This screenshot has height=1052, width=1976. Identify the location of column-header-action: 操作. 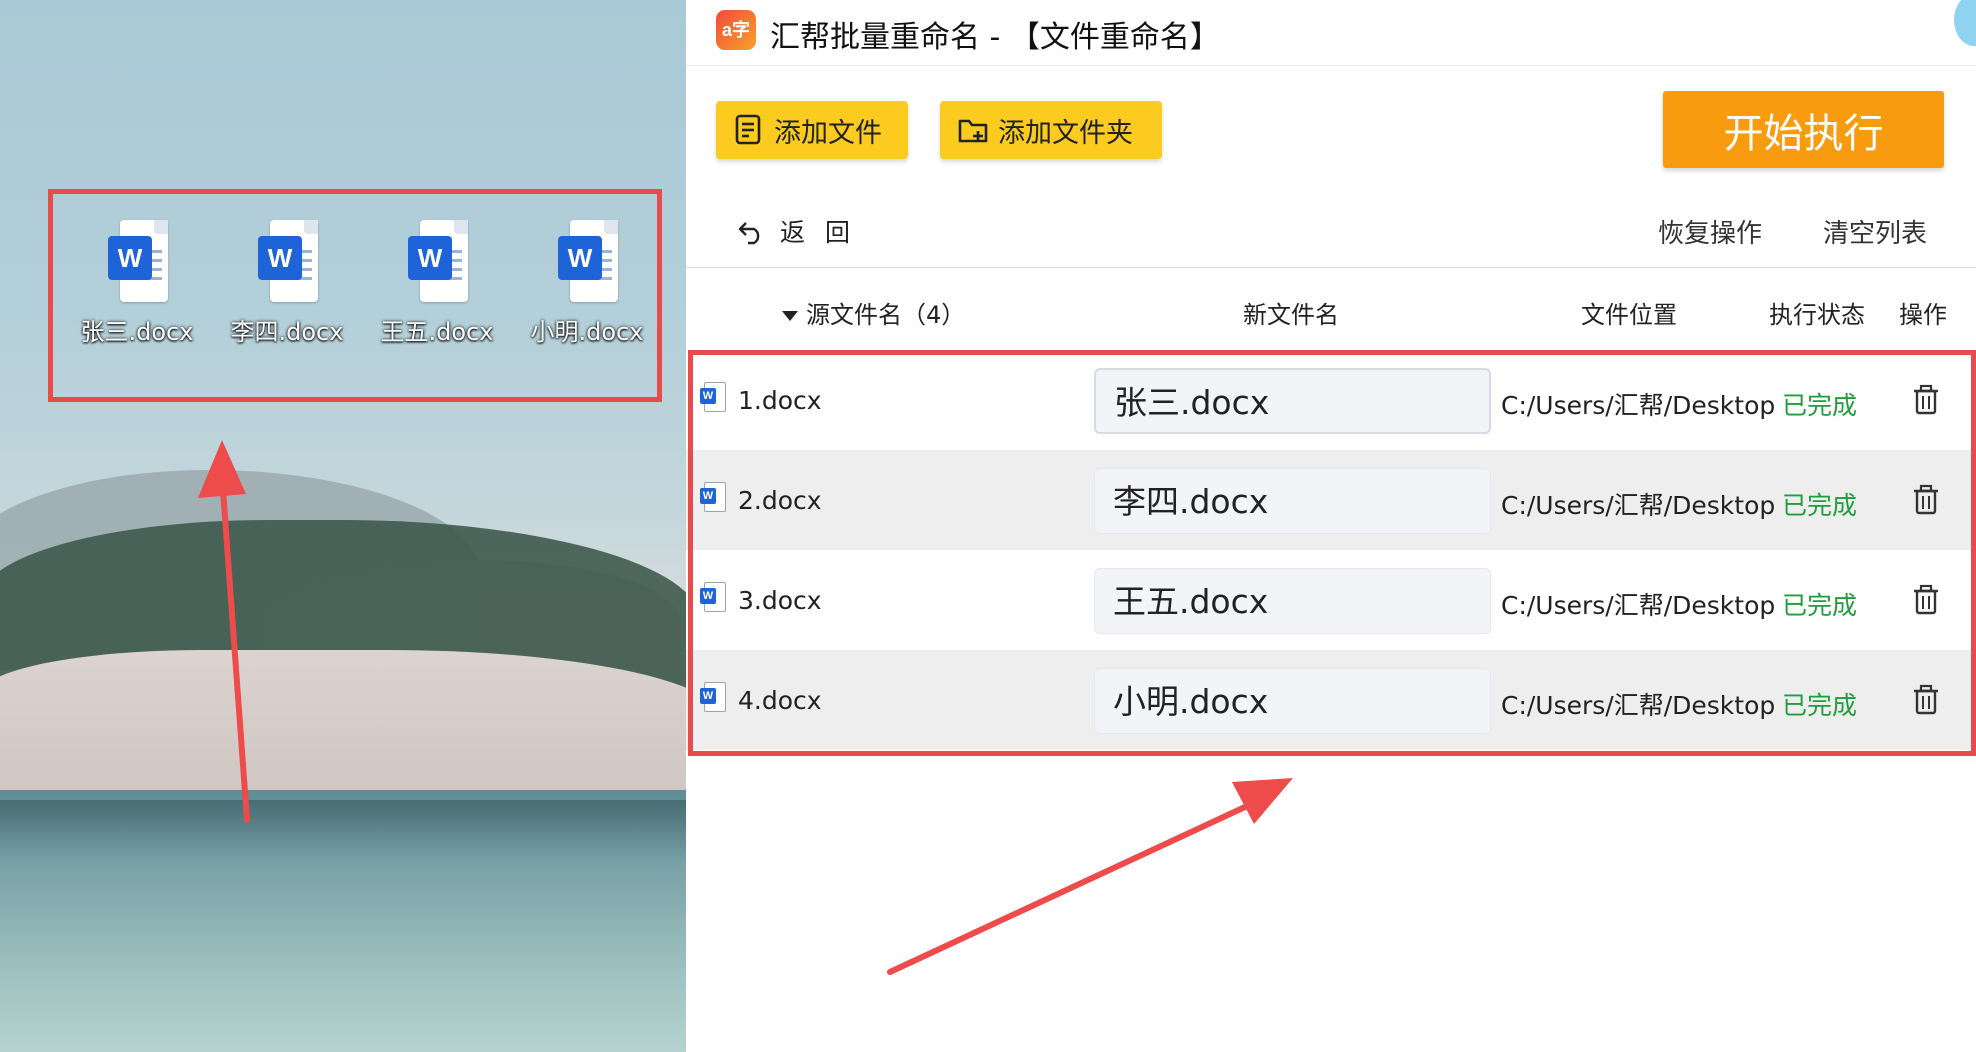
(1923, 315).